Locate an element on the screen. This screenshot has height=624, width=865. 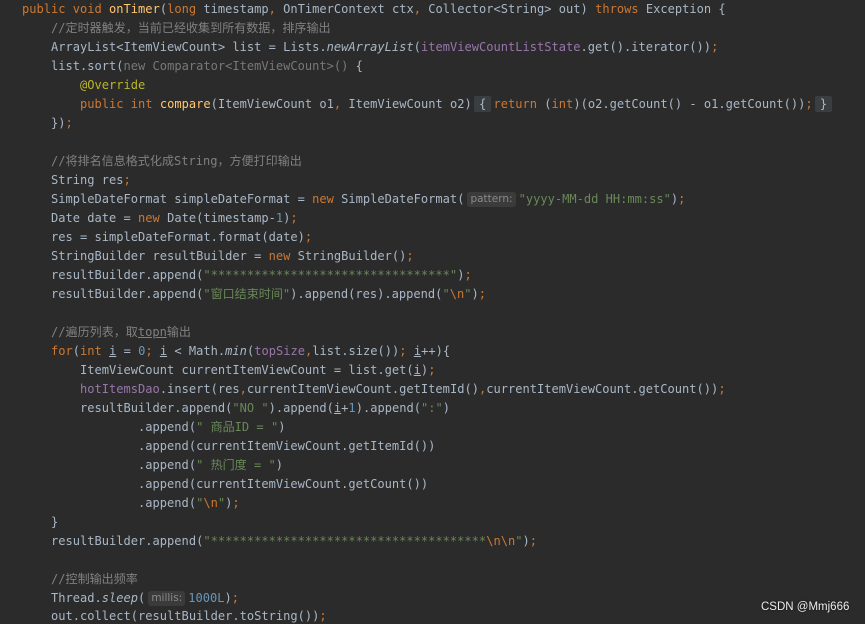
code-token: i is located at coordinates (417, 370).